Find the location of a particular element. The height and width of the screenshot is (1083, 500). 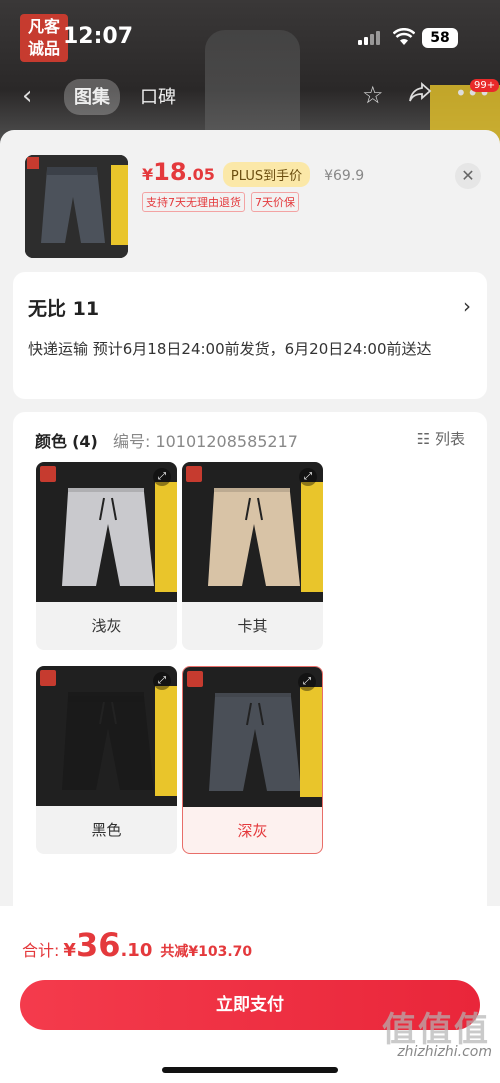

signal-icon is located at coordinates (370, 38).